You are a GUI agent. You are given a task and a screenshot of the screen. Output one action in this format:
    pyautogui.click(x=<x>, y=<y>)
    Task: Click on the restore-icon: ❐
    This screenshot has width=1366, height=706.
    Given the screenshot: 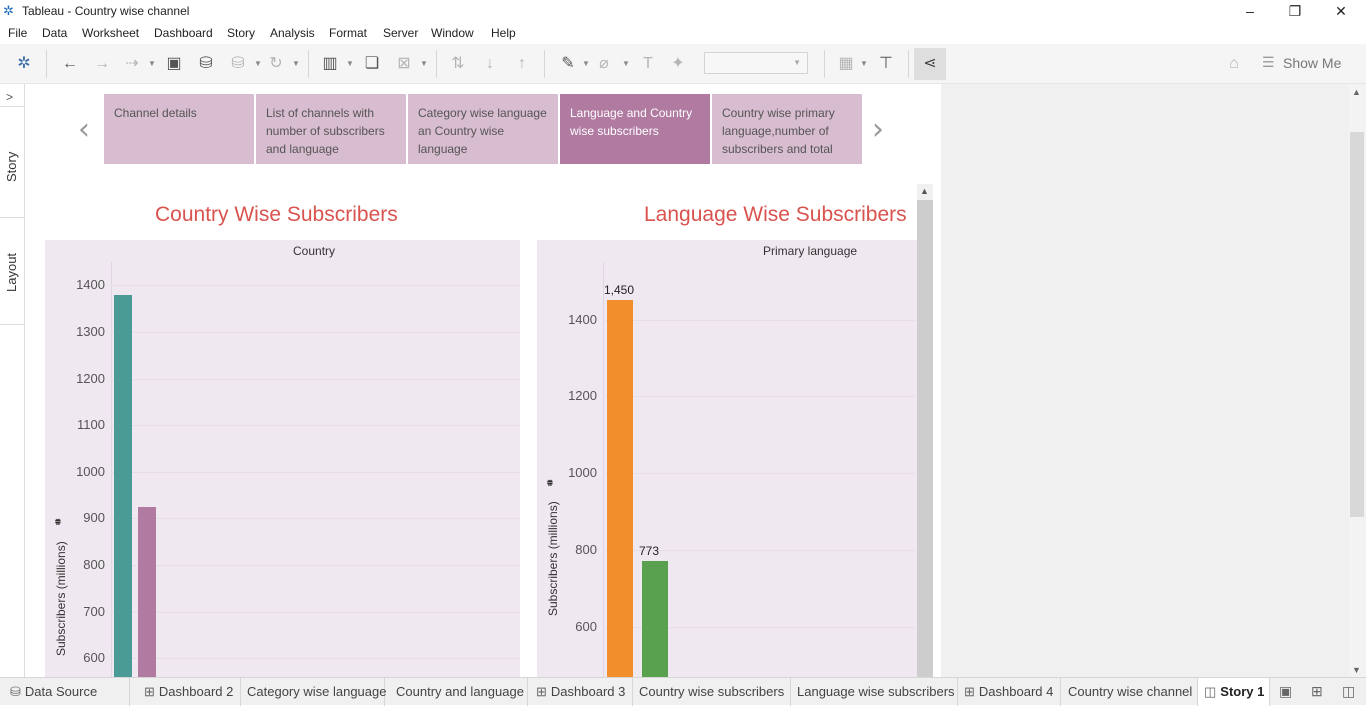 What is the action you would take?
    pyautogui.click(x=1295, y=11)
    